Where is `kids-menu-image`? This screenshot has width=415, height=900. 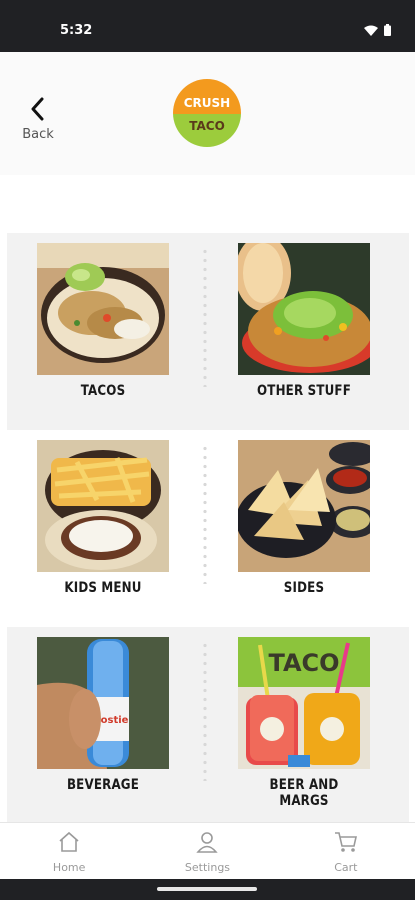
kids-menu-image is located at coordinates (103, 506).